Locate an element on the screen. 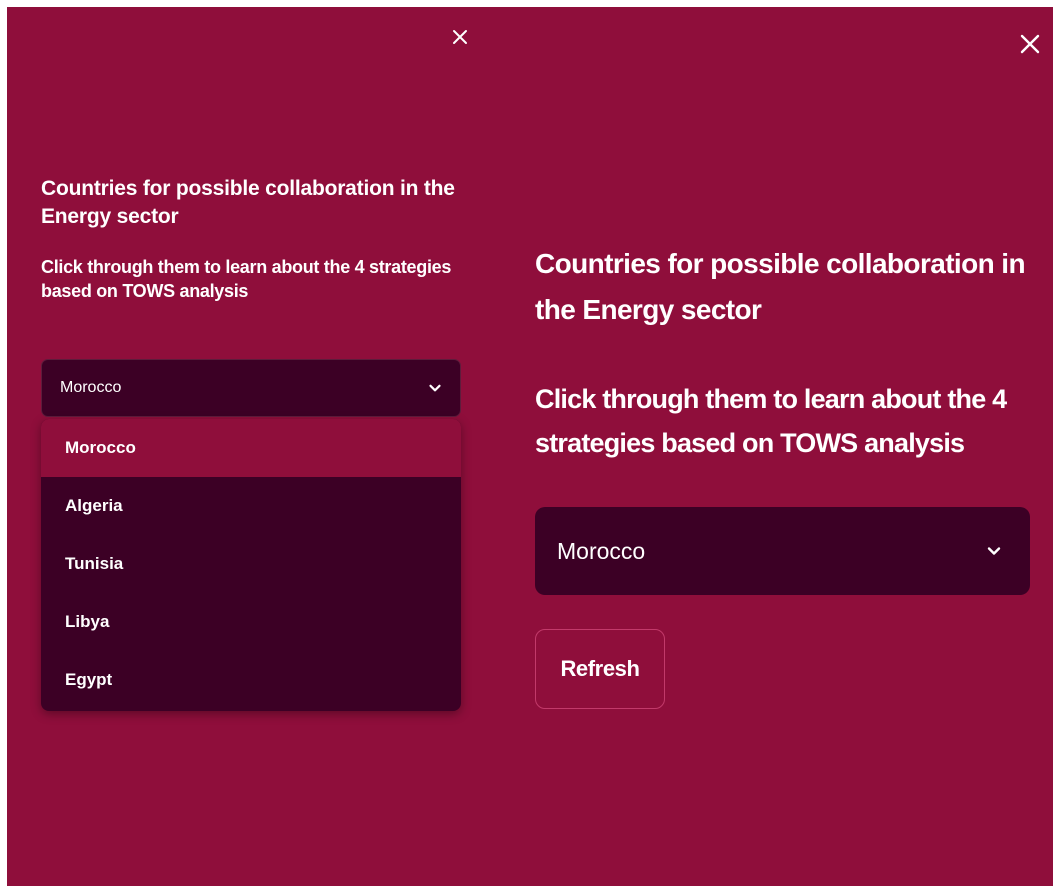  refresh-button: Refresh is located at coordinates (600, 669).